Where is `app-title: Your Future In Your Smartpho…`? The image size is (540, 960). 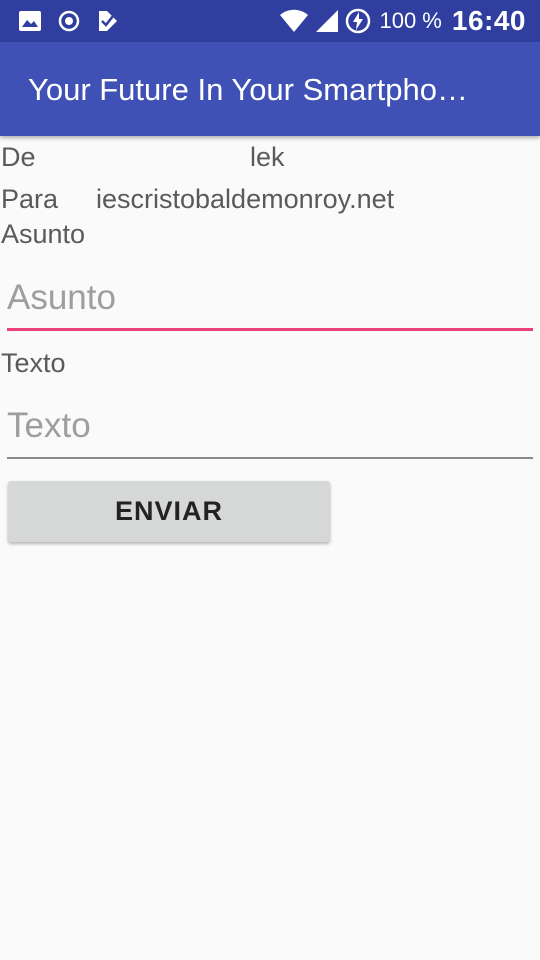 app-title: Your Future In Your Smartpho… is located at coordinates (248, 89).